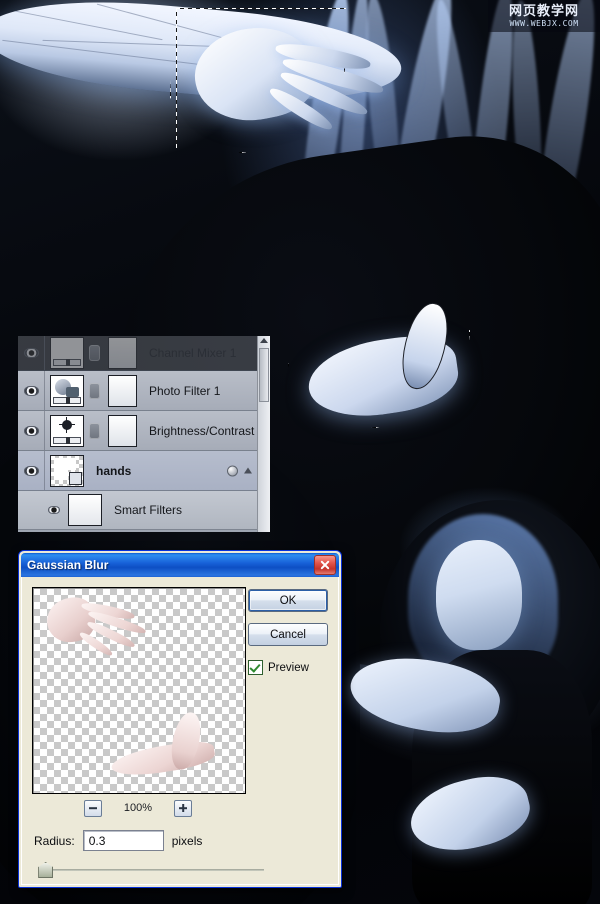 Image resolution: width=600 pixels, height=904 pixels. I want to click on layer-name: Photo Filter 1, so click(184, 391).